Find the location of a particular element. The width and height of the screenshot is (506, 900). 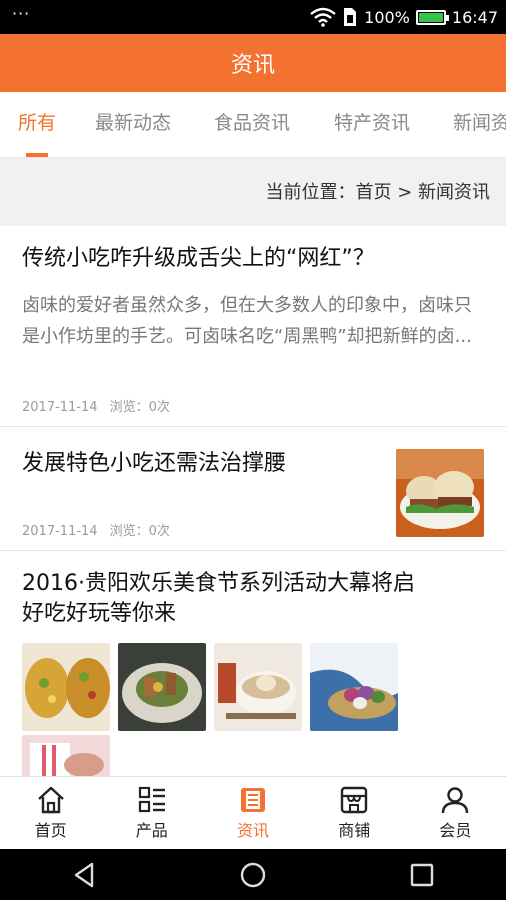

article-title: 发展特色小吃还需法治撑腰 is located at coordinates (154, 463).